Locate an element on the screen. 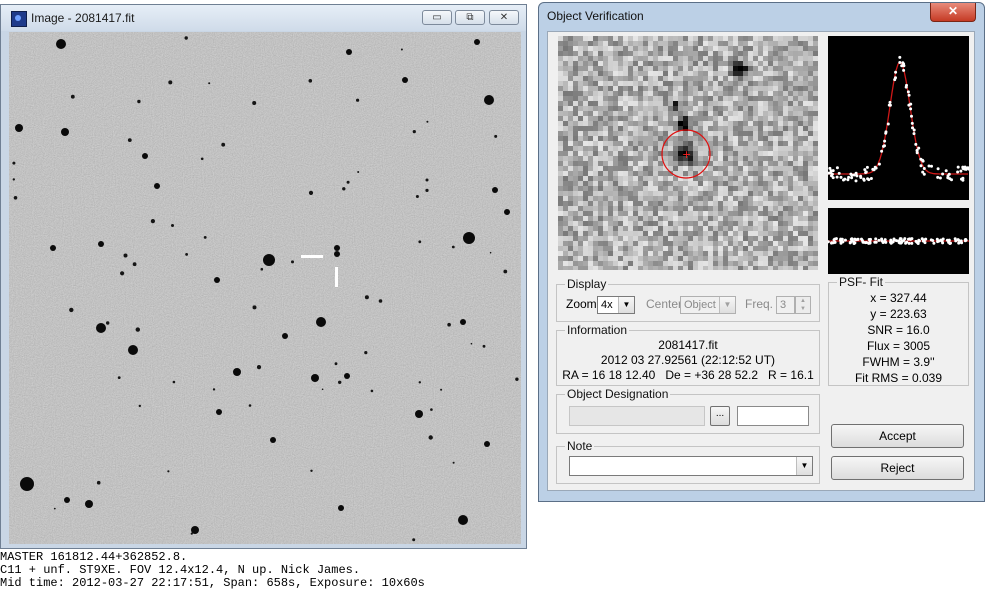 This screenshot has width=987, height=591. freq-input: 3 is located at coordinates (785, 305).